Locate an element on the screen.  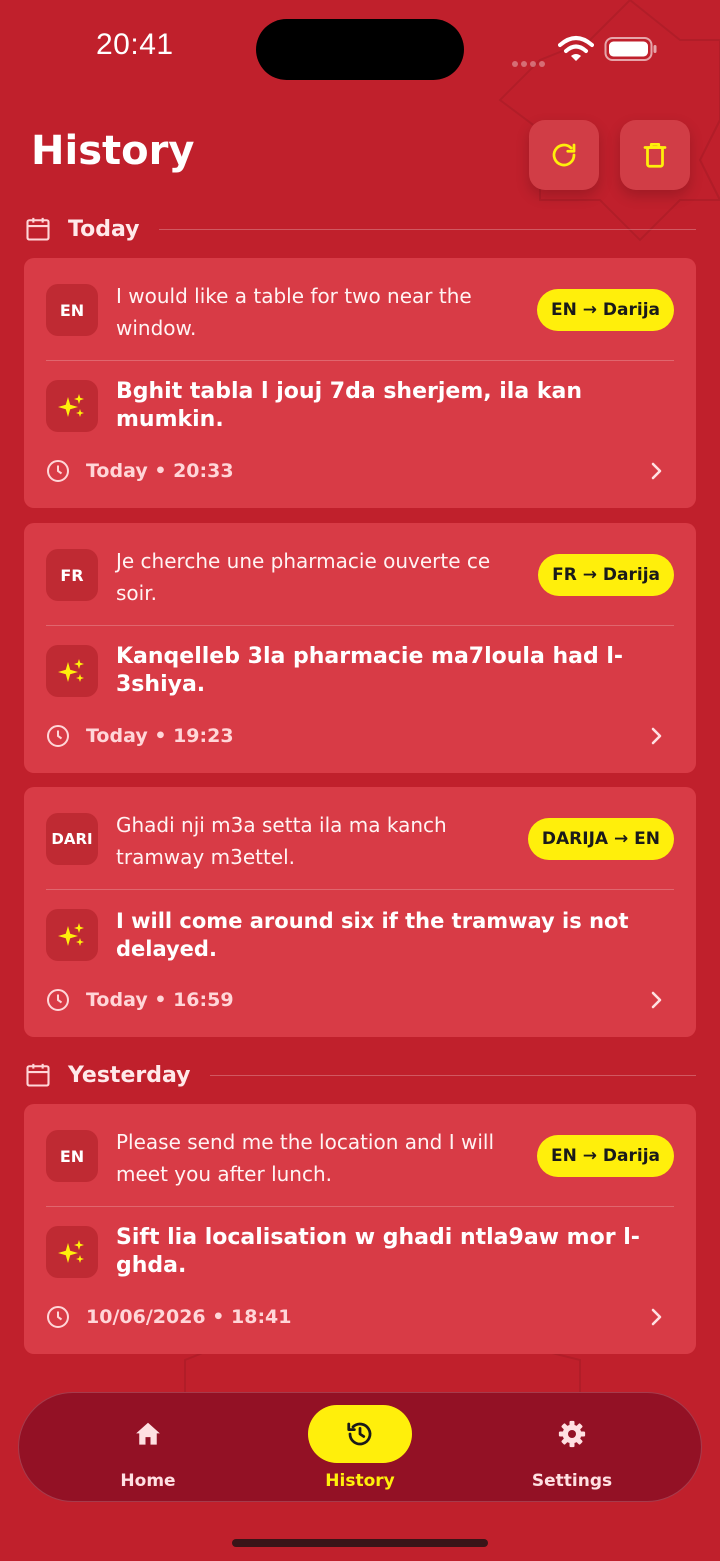
battery-icon is located at coordinates (630, 49).